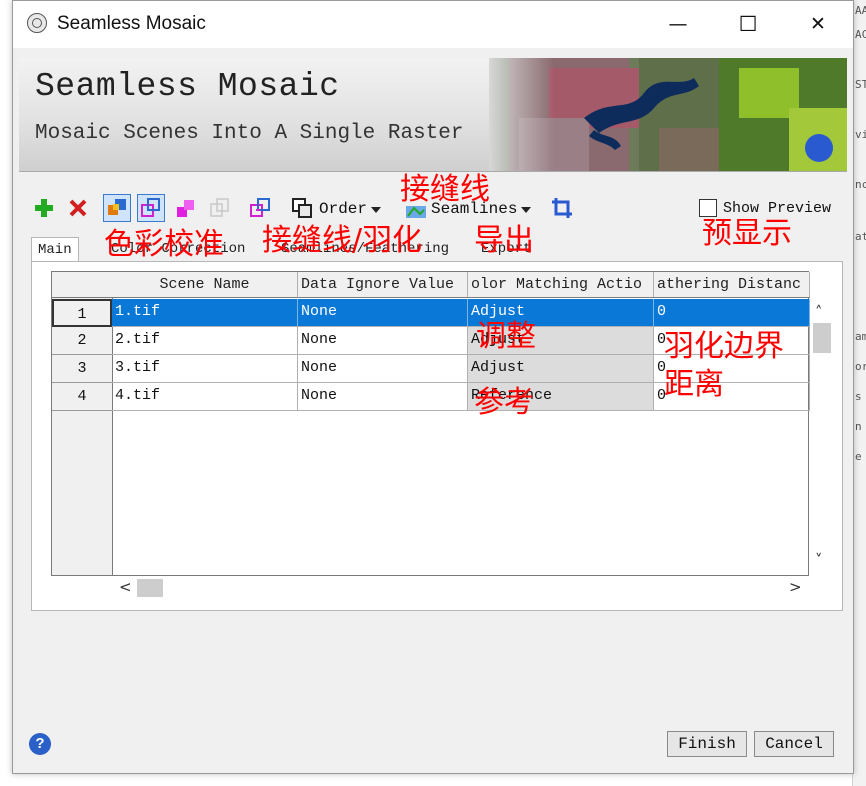 The height and width of the screenshot is (786, 866). What do you see at coordinates (82, 341) in the screenshot?
I see `row-number: 2` at bounding box center [82, 341].